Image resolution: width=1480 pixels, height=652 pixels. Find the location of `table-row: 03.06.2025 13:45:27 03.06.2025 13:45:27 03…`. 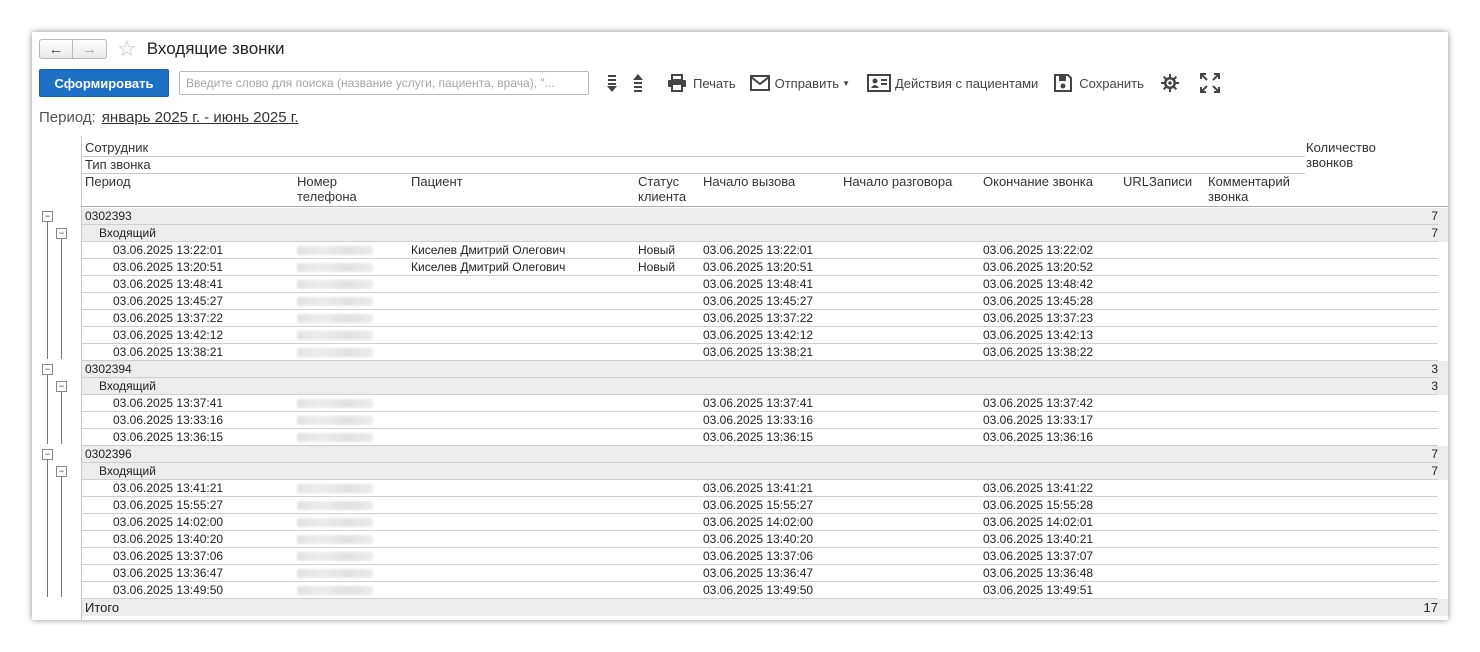

table-row: 03.06.2025 13:45:27 03.06.2025 13:45:27 03… is located at coordinates (765, 301).